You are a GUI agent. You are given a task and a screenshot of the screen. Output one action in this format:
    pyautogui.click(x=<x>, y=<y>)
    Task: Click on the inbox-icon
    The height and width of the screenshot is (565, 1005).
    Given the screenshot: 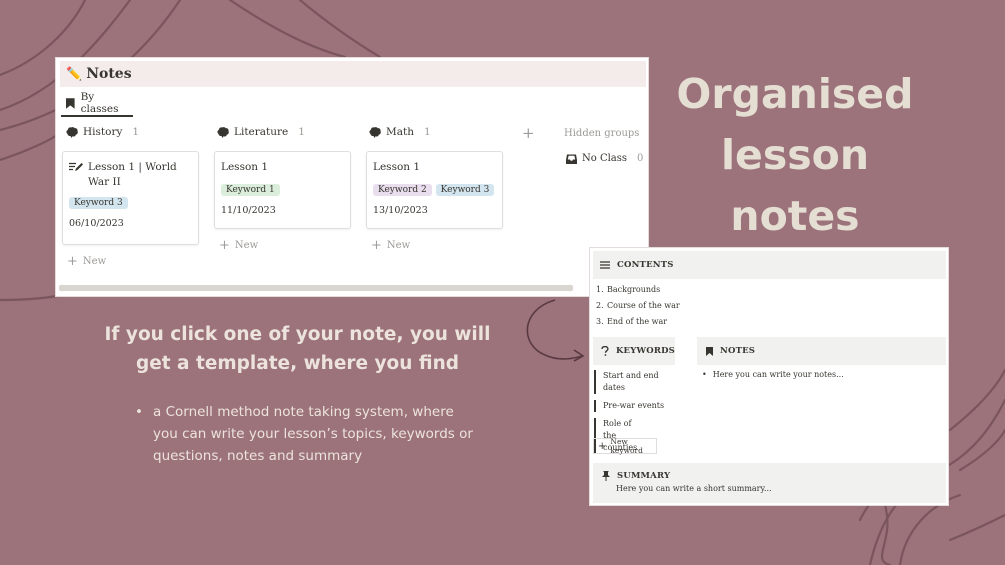 What is the action you would take?
    pyautogui.click(x=571, y=159)
    